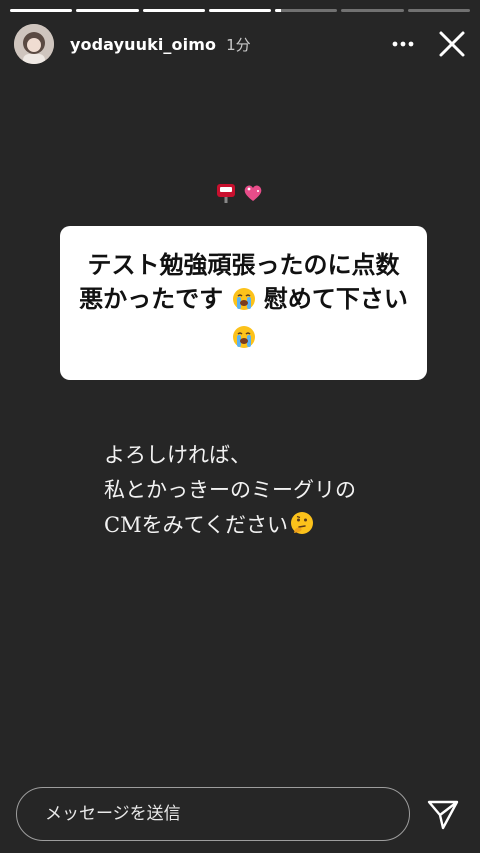  I want to click on username: yodayuuki_oimo, so click(143, 44).